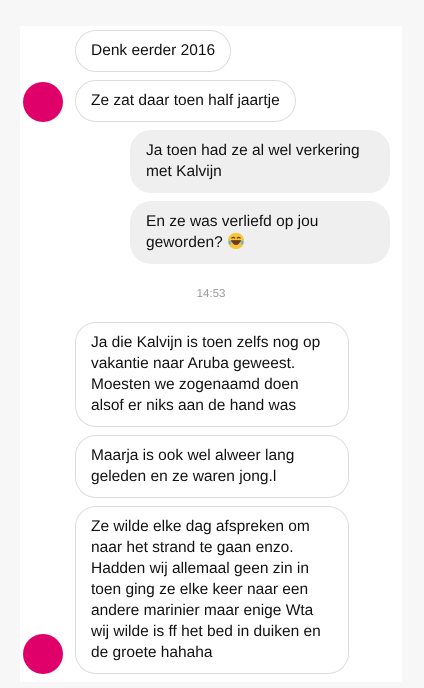 The width and height of the screenshot is (424, 688). What do you see at coordinates (260, 232) in the screenshot?
I see `sent-message: En ze was verliefd op jou geworden?` at bounding box center [260, 232].